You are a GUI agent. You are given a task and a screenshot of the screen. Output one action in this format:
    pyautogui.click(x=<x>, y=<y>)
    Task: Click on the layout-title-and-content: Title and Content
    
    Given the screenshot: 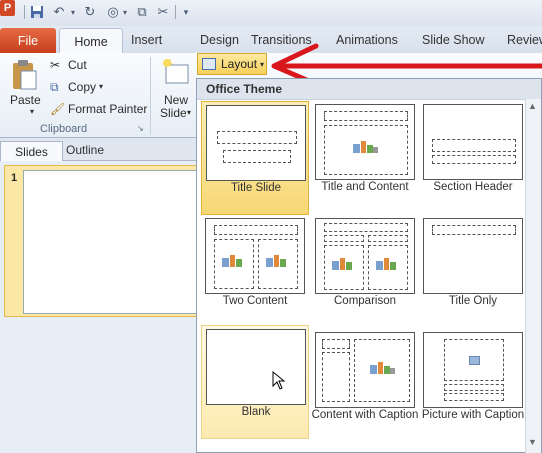 What is the action you would take?
    pyautogui.click(x=365, y=158)
    